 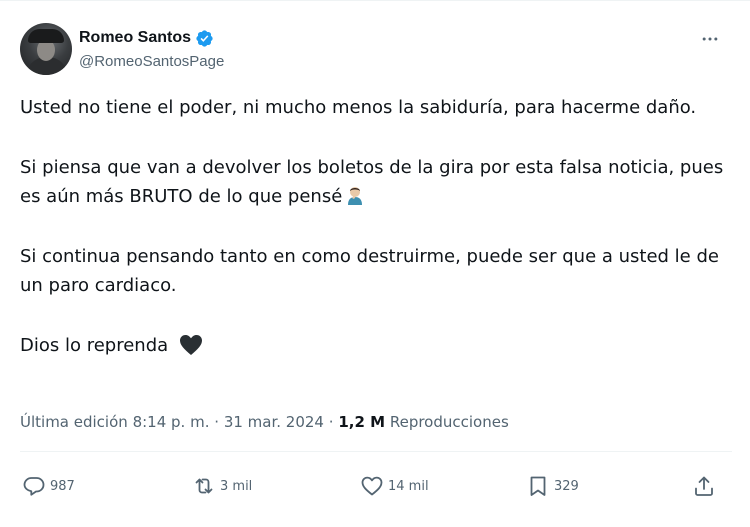 What do you see at coordinates (538, 486) in the screenshot?
I see `bookmark-icon` at bounding box center [538, 486].